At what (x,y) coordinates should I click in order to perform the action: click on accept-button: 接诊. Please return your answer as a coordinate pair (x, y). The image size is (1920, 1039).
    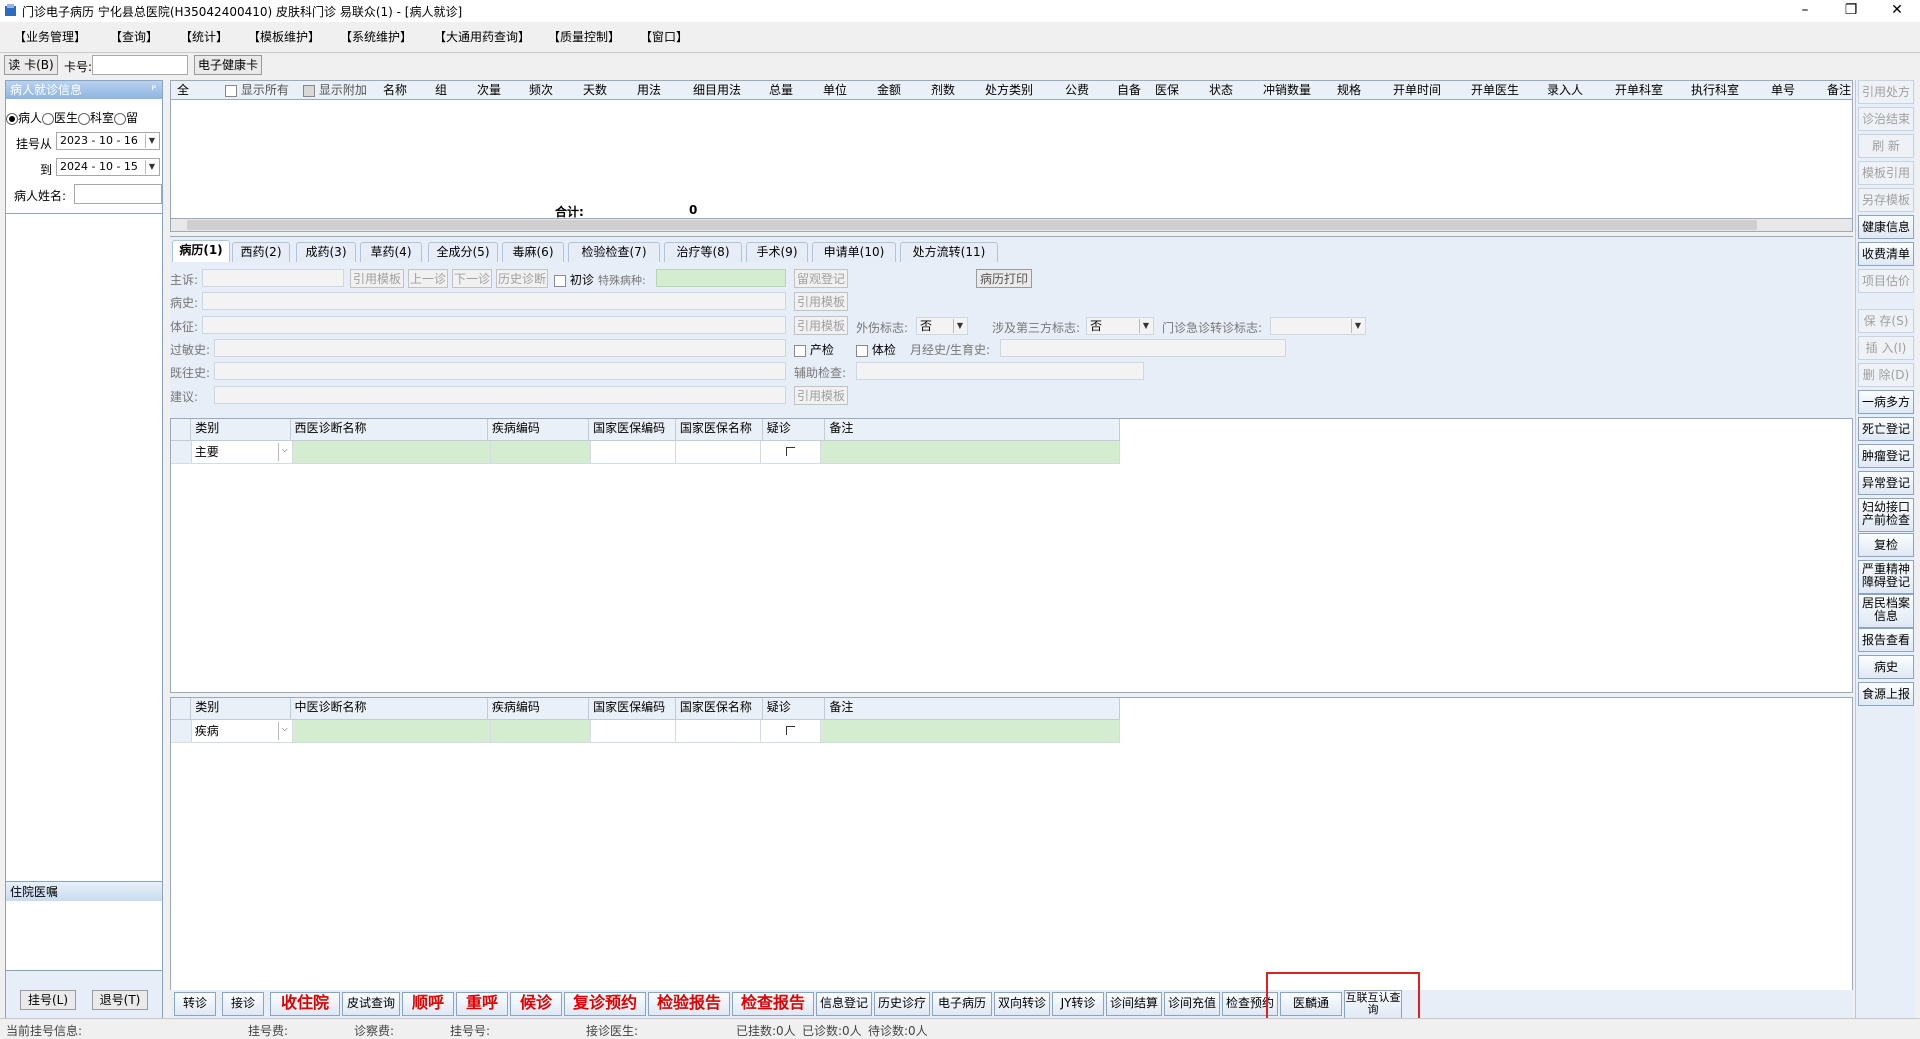
    Looking at the image, I should click on (243, 1004).